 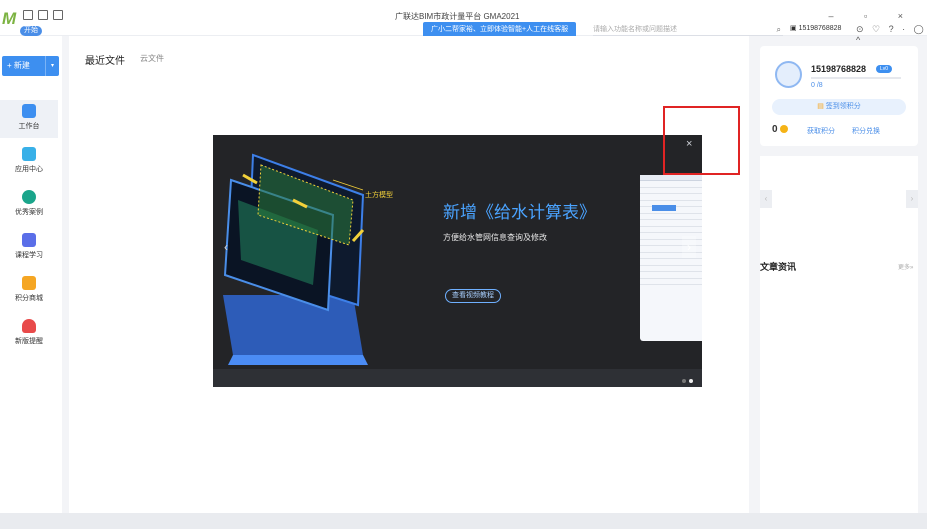 What do you see at coordinates (29, 197) in the screenshot?
I see `star-icon` at bounding box center [29, 197].